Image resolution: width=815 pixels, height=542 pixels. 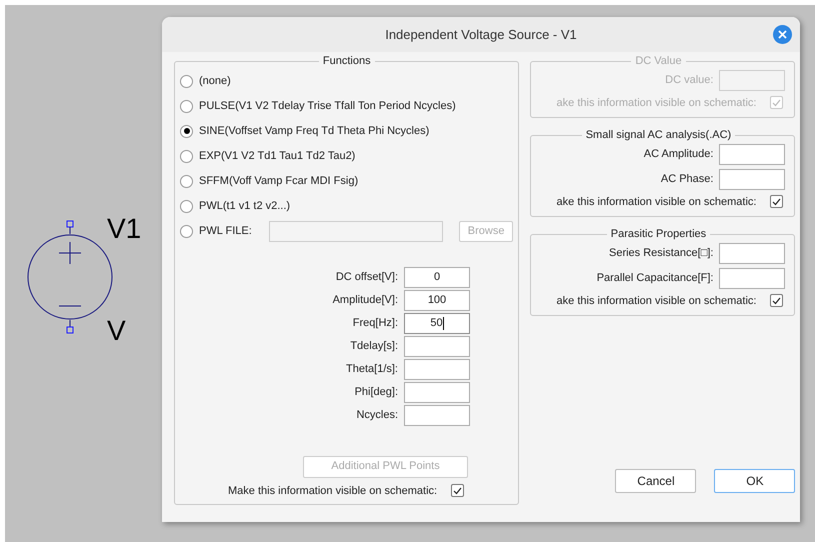 What do you see at coordinates (333, 491) in the screenshot?
I see `checkbox-label: Make this information visible on schematic:` at bounding box center [333, 491].